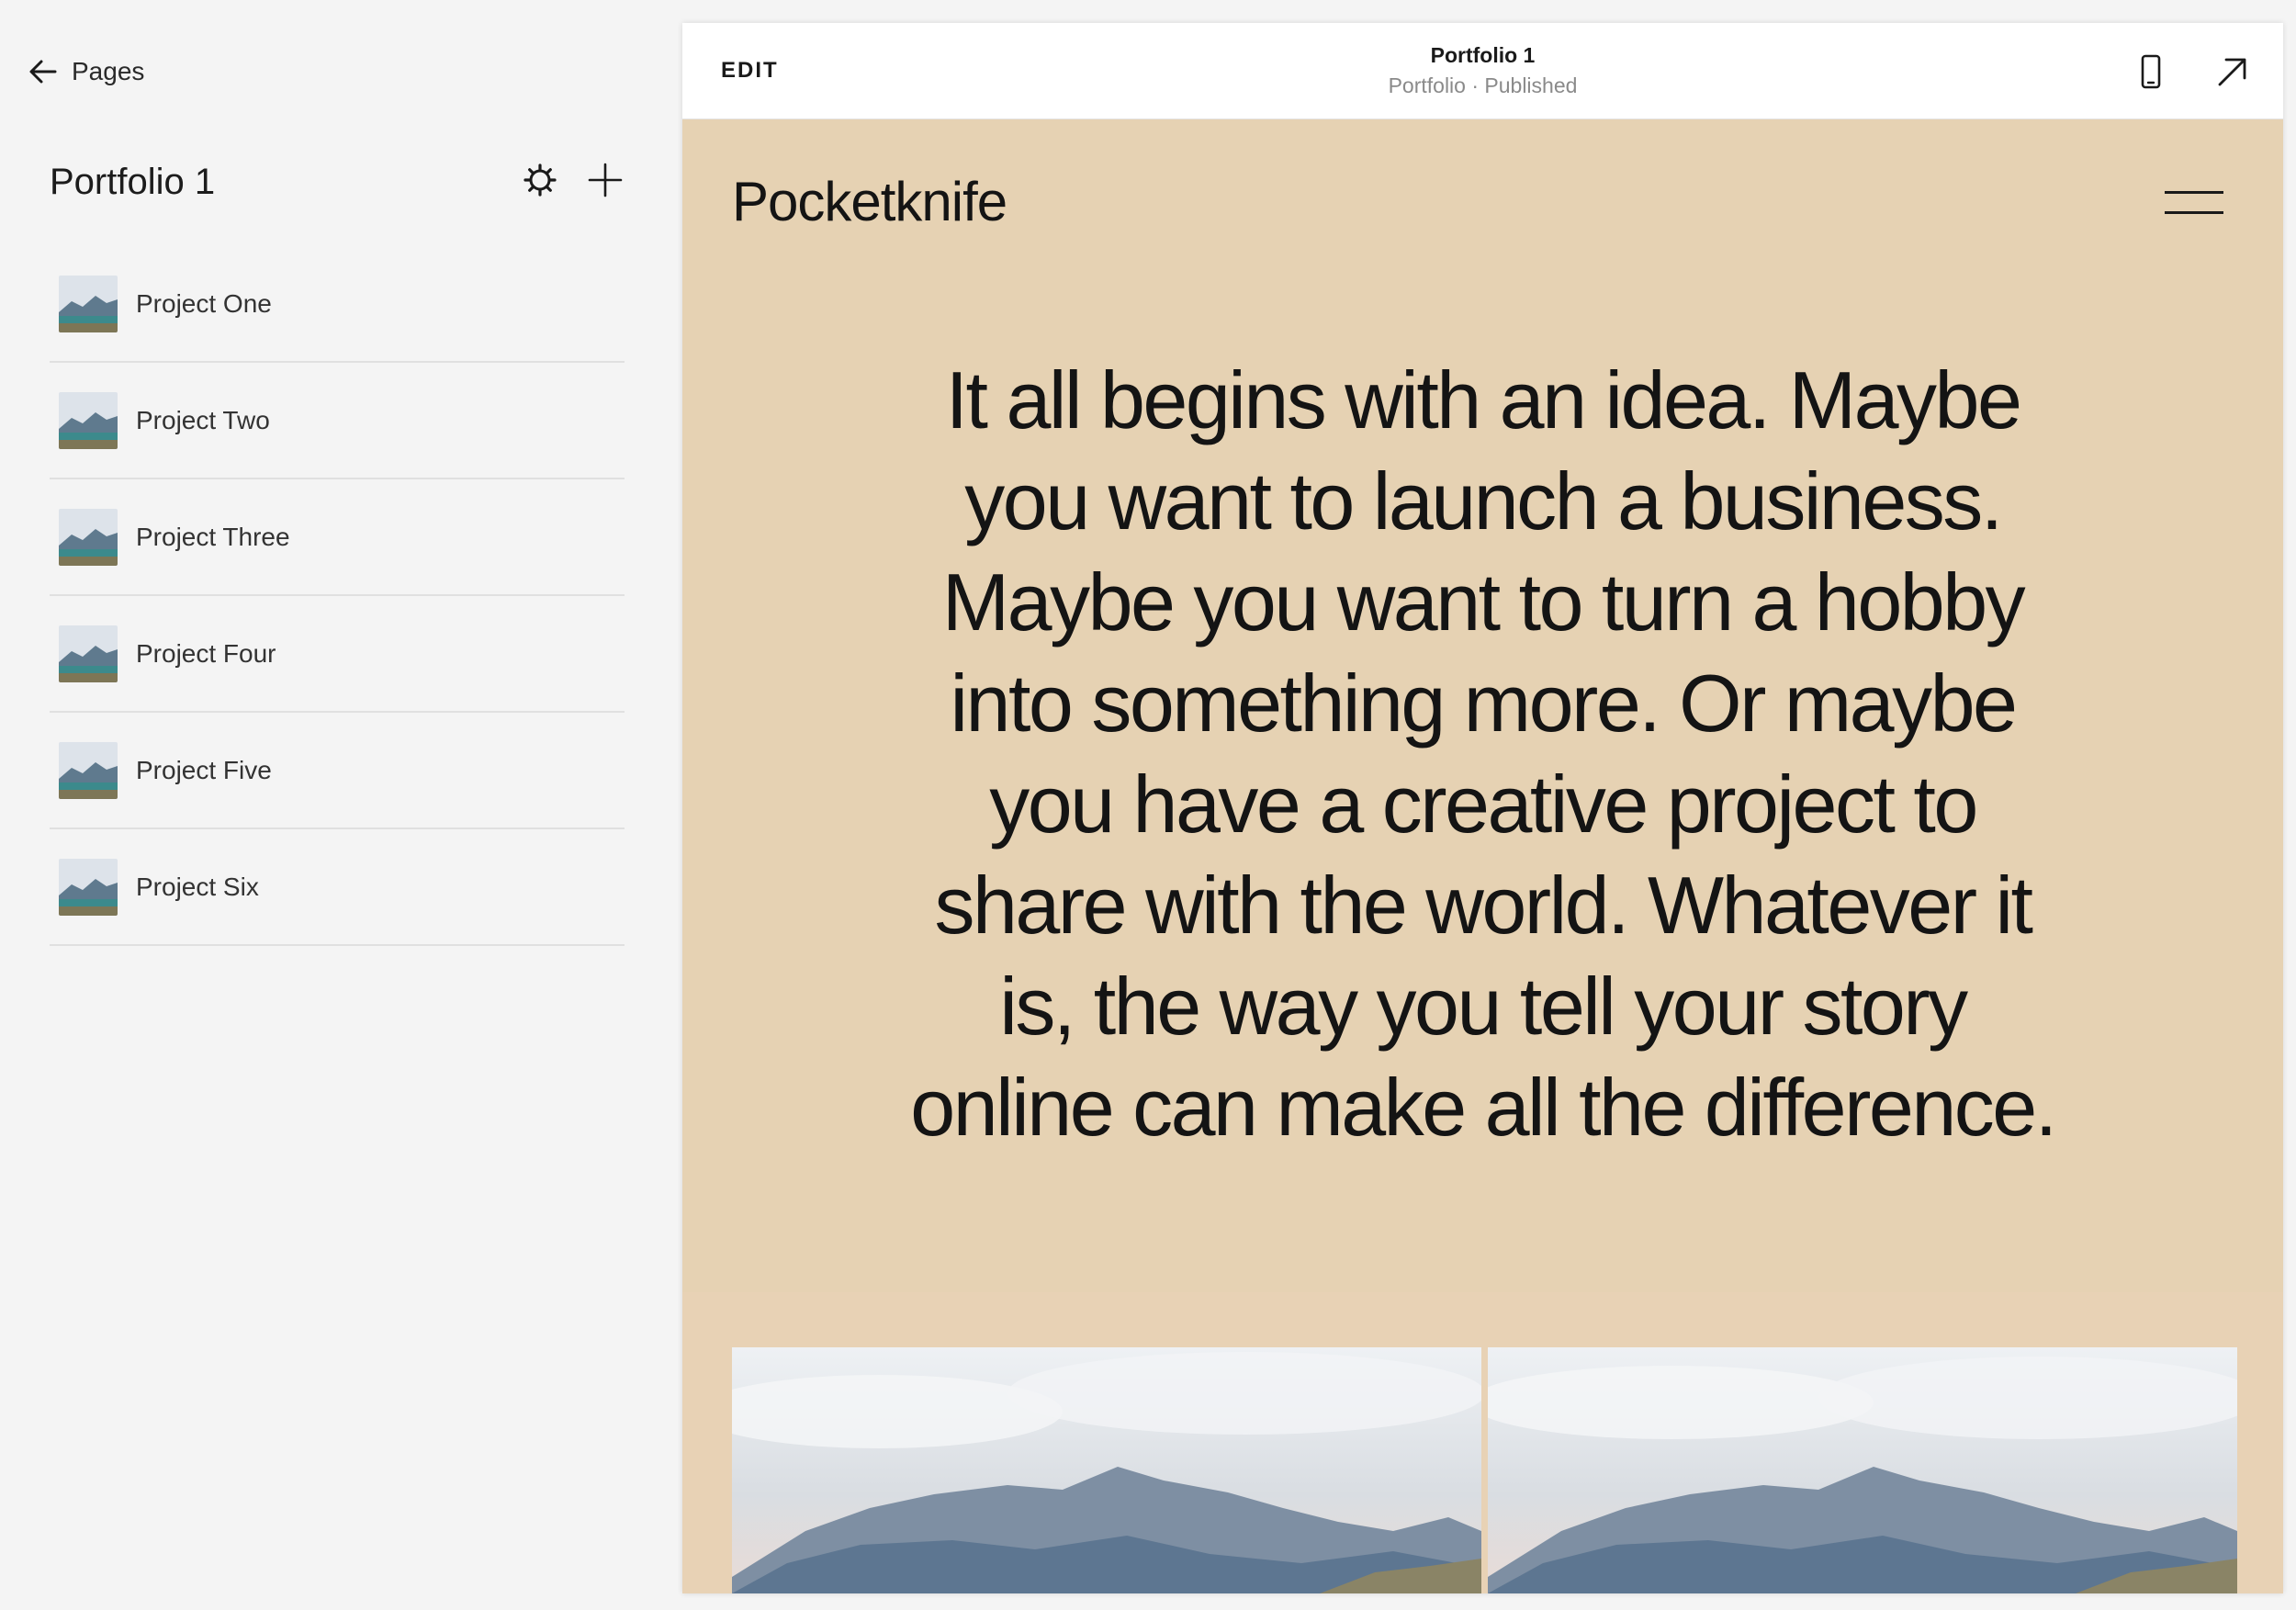  Describe the element at coordinates (203, 420) in the screenshot. I see `page-label: Project Two` at that location.